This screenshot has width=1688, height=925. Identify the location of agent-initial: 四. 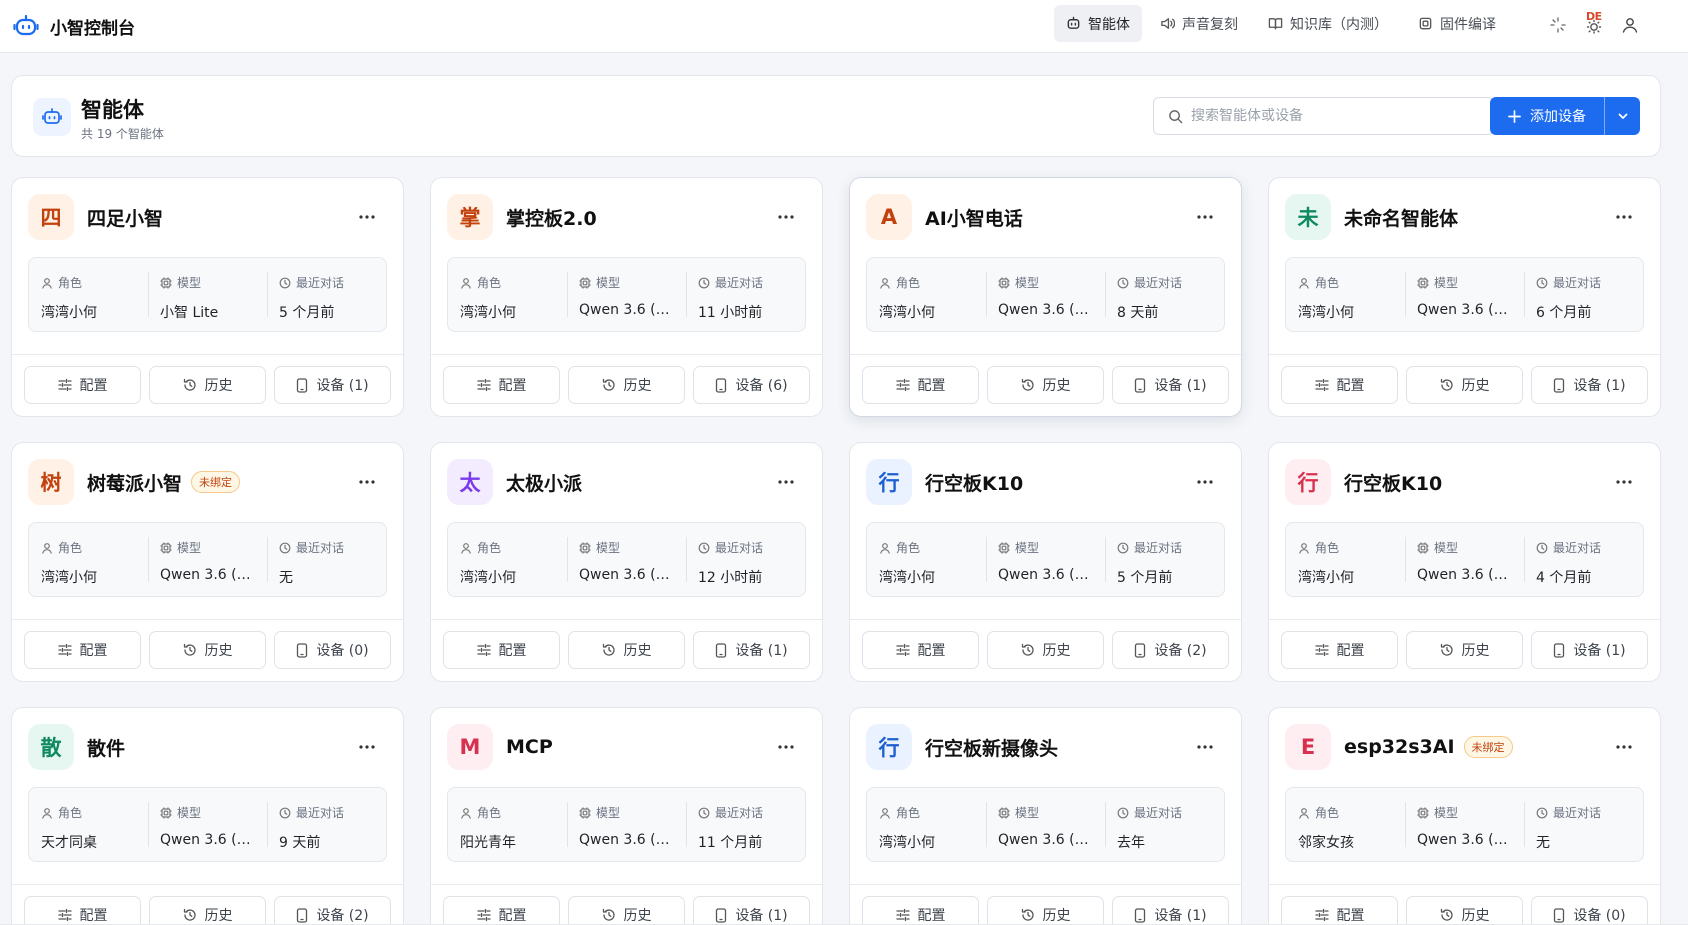
(51, 218).